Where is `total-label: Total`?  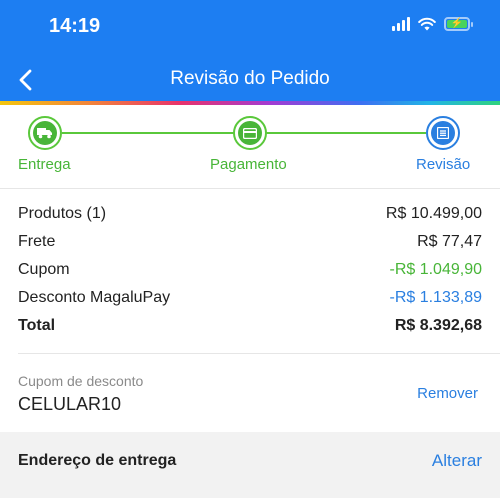 total-label: Total is located at coordinates (37, 325).